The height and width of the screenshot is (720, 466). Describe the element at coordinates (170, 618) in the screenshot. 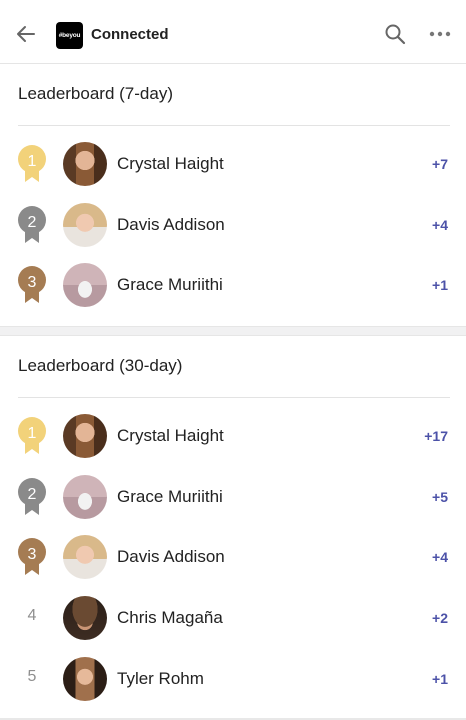

I see `member-name: Chris Magaña` at that location.